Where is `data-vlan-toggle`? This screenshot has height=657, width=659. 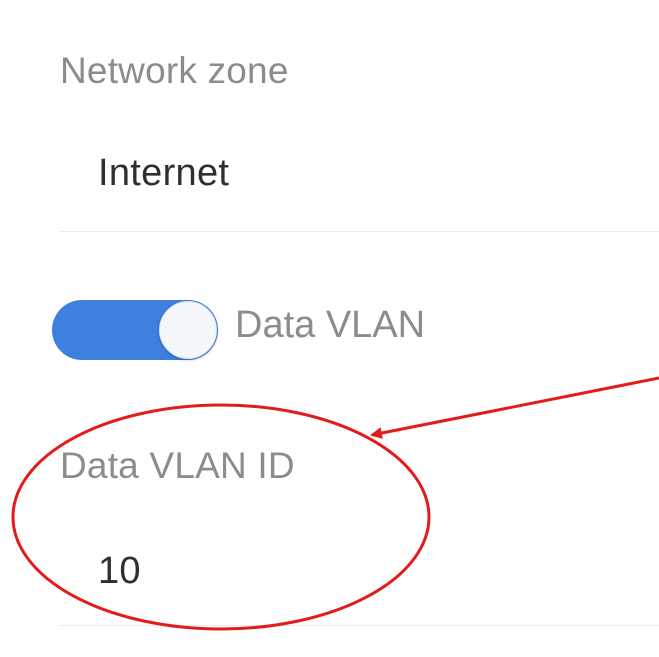
data-vlan-toggle is located at coordinates (135, 330).